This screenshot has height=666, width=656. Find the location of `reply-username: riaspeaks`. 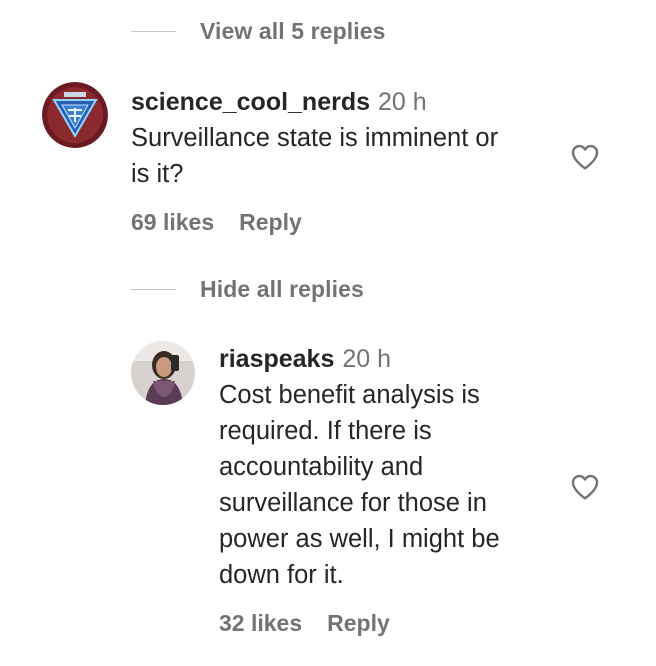

reply-username: riaspeaks is located at coordinates (276, 359).